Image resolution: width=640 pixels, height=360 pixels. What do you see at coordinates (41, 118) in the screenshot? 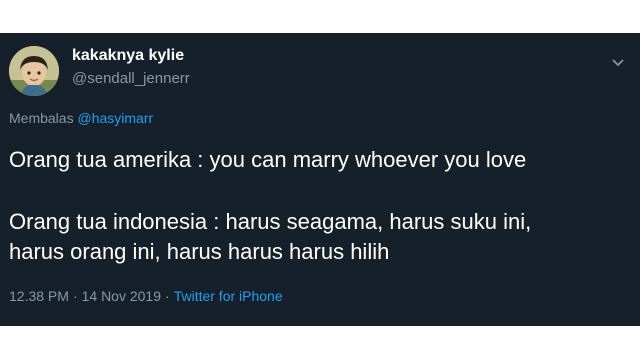
I see `reply-prefix: Membalas` at bounding box center [41, 118].